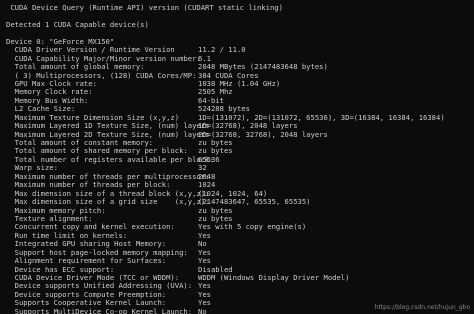  I want to click on detected-devices-line: Detected 1 CUDA Capable device(s), so click(77, 24).